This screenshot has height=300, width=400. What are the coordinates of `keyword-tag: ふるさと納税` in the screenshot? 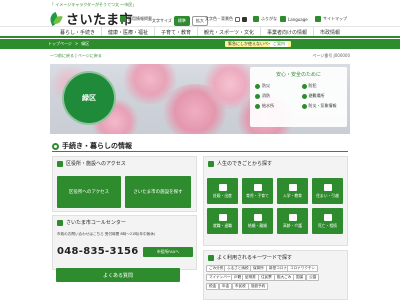 It's located at (238, 268).